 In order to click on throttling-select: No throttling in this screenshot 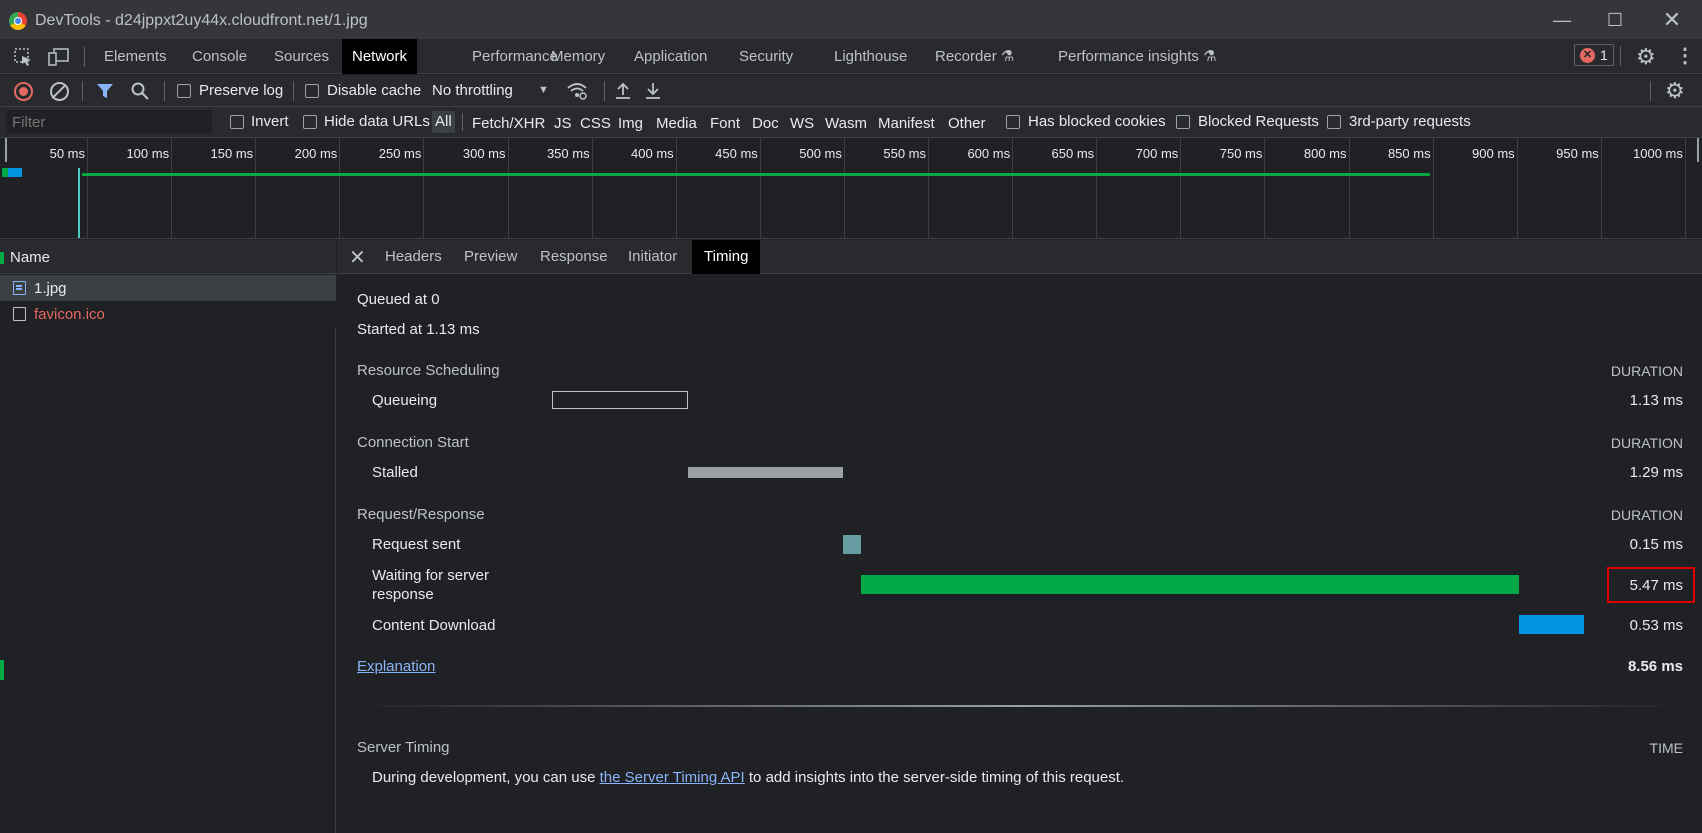, I will do `click(472, 90)`.